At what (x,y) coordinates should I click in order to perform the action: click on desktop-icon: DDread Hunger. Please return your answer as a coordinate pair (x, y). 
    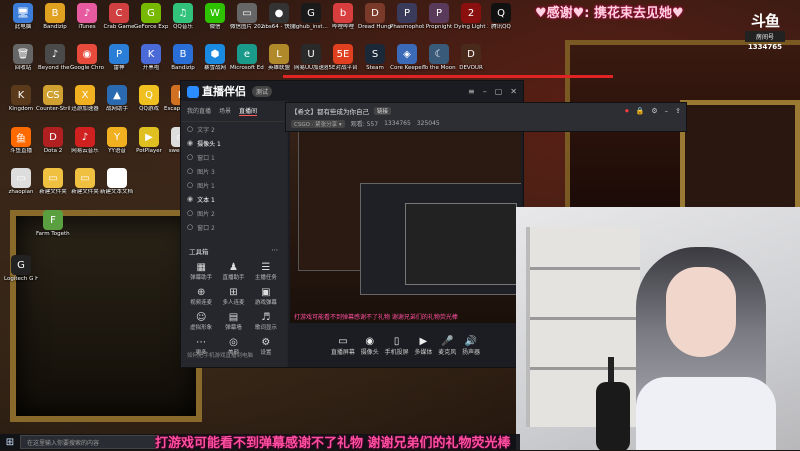
    Looking at the image, I should click on (375, 17).